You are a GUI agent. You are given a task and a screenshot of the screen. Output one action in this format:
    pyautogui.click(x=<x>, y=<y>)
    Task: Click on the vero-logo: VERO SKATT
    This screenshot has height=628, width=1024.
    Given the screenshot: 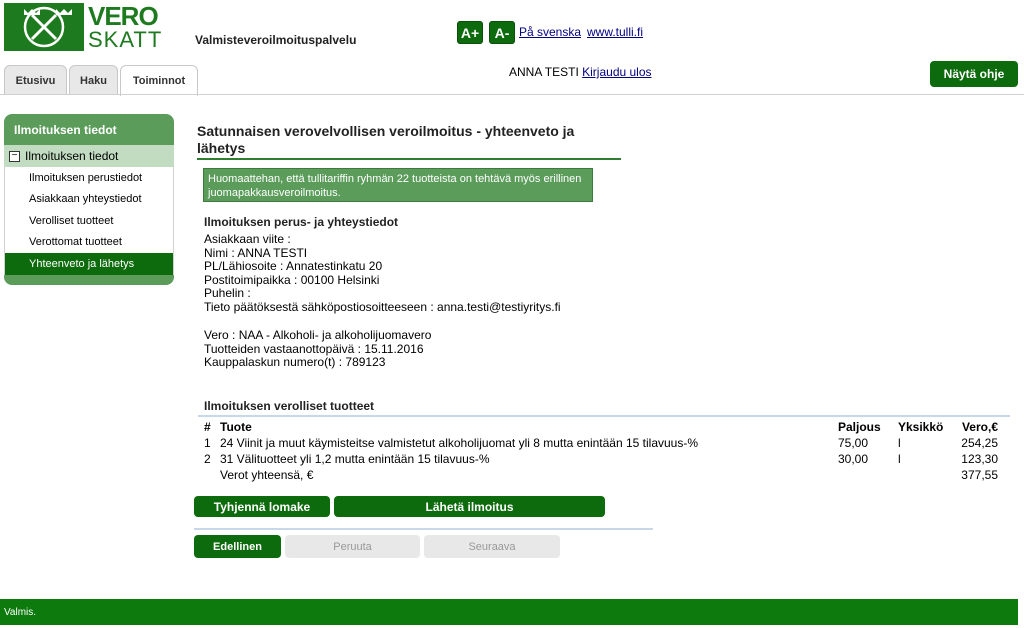 What is the action you would take?
    pyautogui.click(x=82, y=27)
    